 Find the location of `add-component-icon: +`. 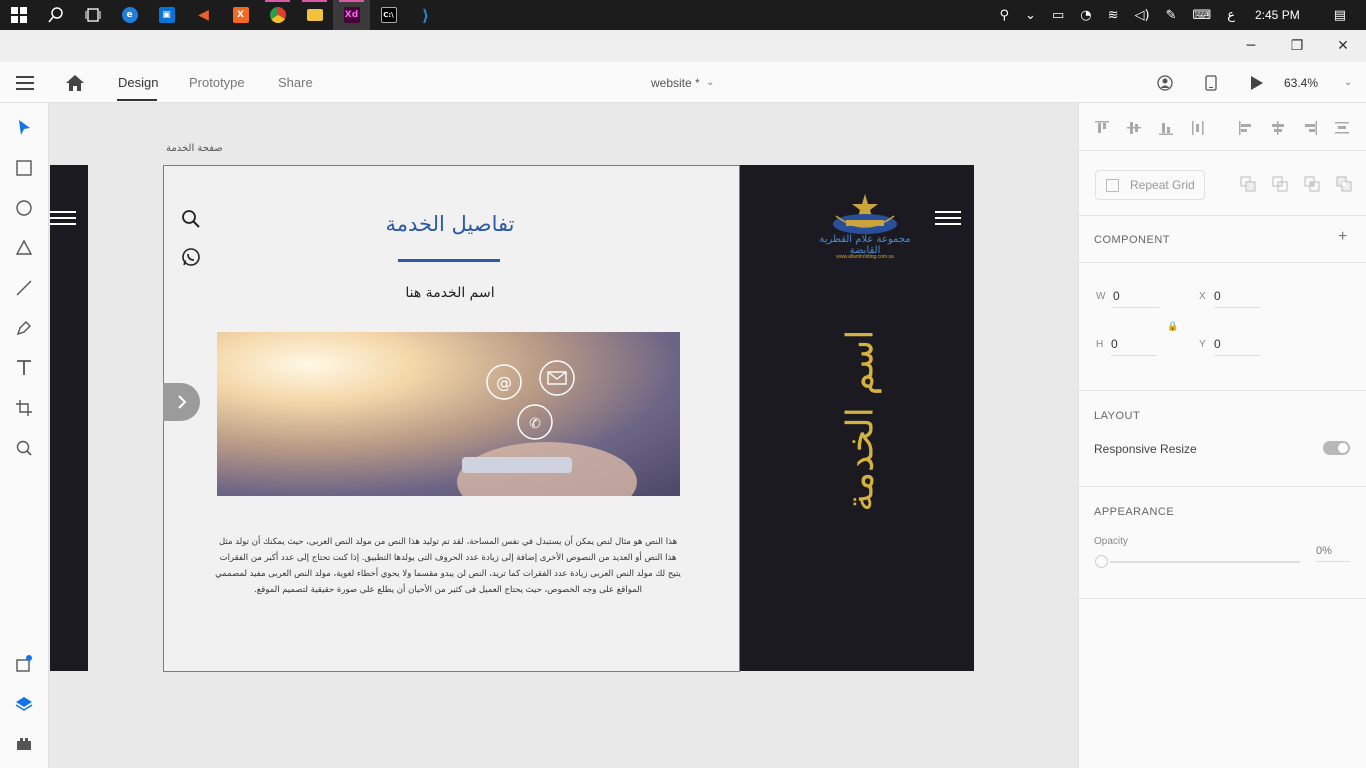

add-component-icon: + is located at coordinates (1342, 237).